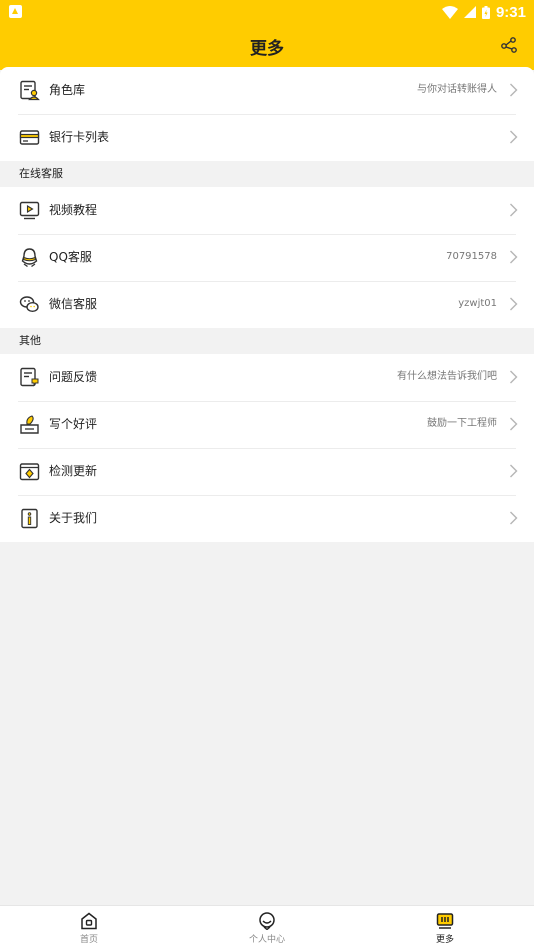 The height and width of the screenshot is (950, 534). I want to click on row-wechat-support: 微信客服 yzwjt01, so click(267, 304).